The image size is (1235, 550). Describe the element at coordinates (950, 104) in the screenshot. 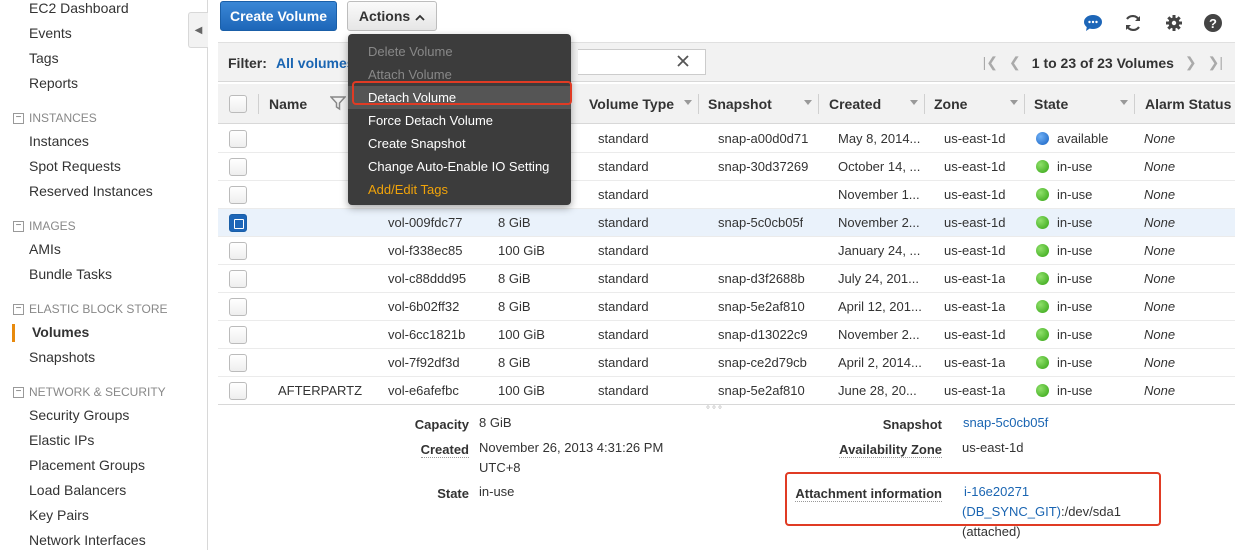

I see `column-header-zone: Zone` at that location.